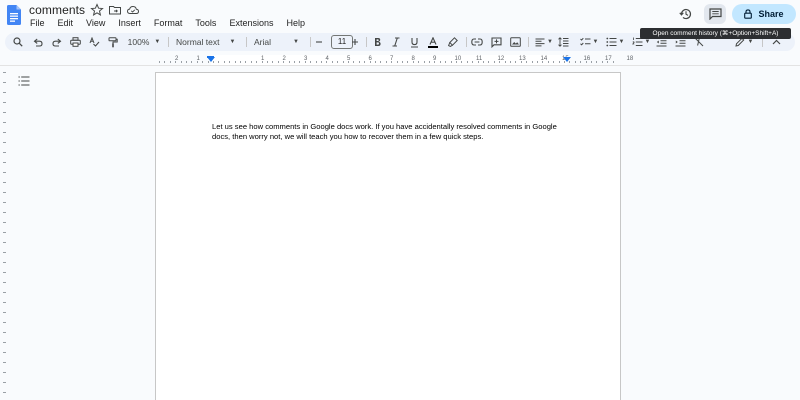 The image size is (800, 400). What do you see at coordinates (57, 10) in the screenshot?
I see `document-title: comments` at bounding box center [57, 10].